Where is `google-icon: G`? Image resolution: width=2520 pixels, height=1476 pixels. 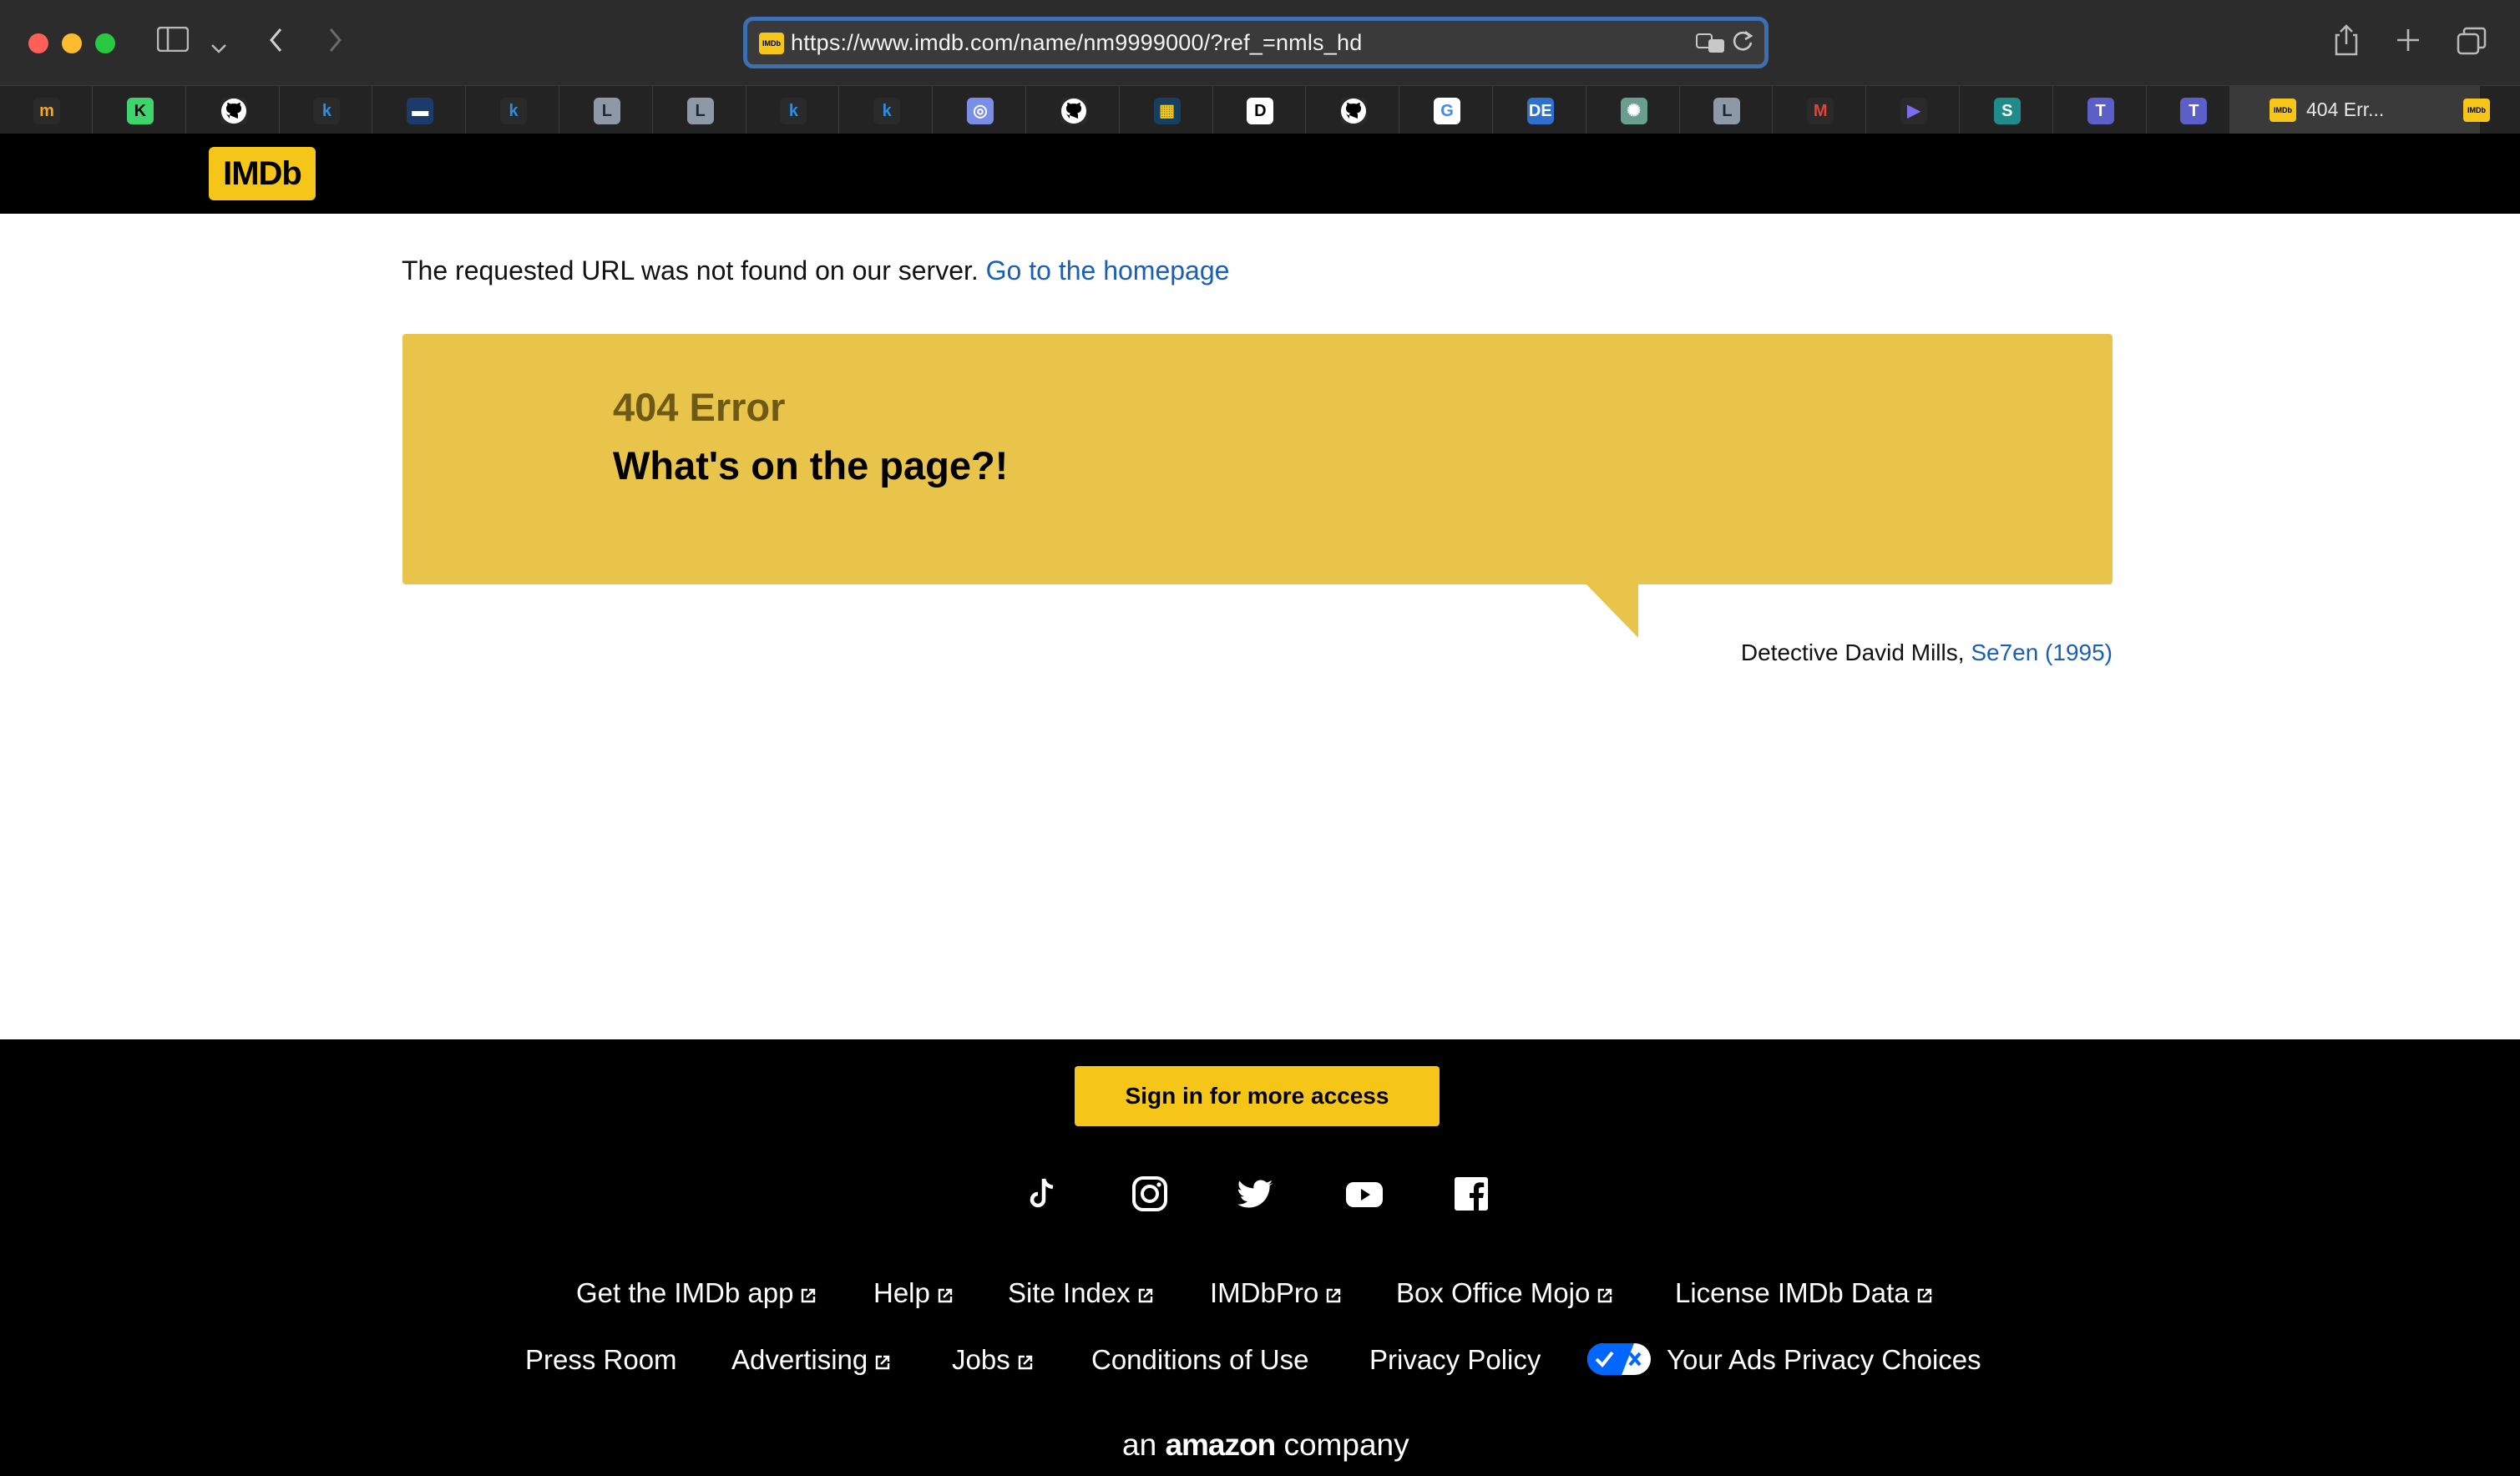 google-icon: G is located at coordinates (1447, 111).